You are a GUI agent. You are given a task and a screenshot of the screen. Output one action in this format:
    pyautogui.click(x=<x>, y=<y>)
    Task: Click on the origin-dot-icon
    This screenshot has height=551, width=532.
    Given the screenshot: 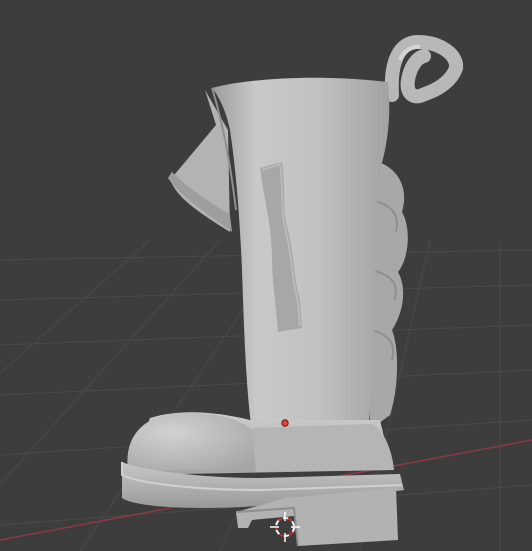 What is the action you would take?
    pyautogui.click(x=285, y=423)
    